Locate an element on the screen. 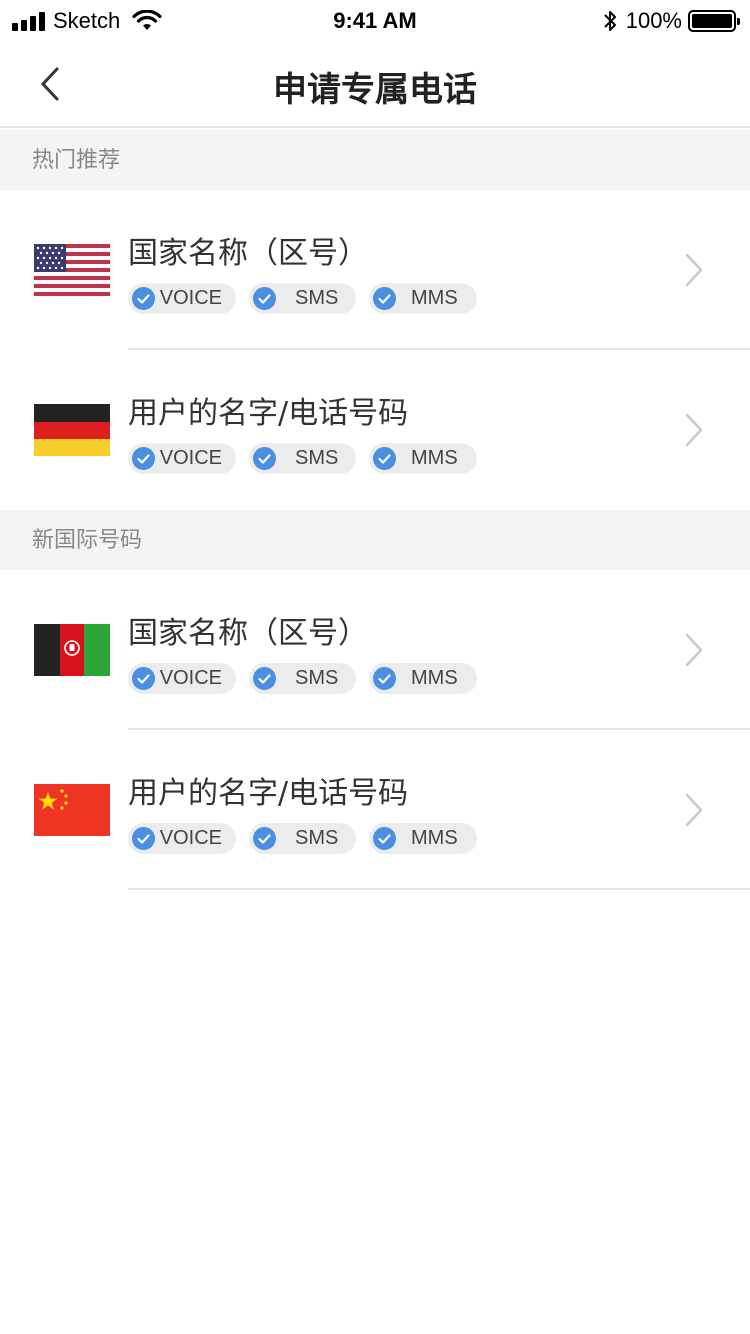 This screenshot has width=750, height=1334. divider is located at coordinates (439, 889).